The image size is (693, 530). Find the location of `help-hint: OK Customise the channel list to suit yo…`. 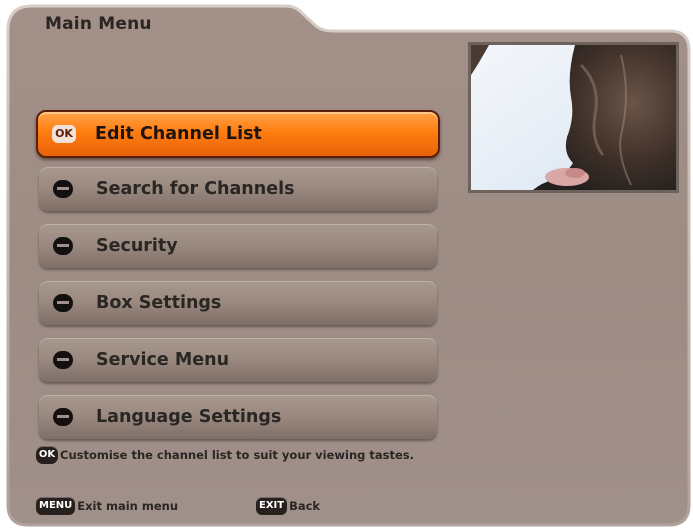

help-hint: OK Customise the channel list to suit yo… is located at coordinates (225, 455).